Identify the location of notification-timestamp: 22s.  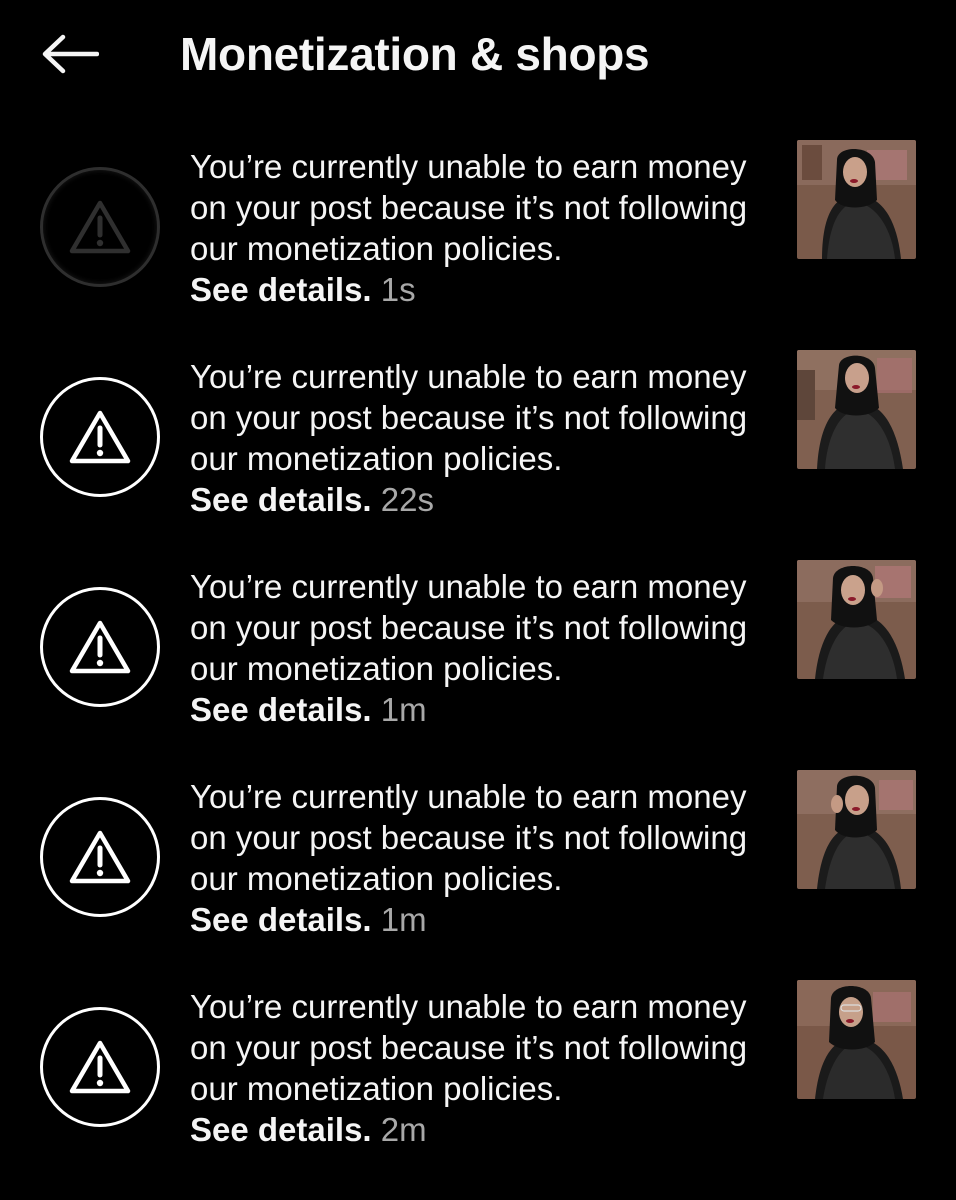
(407, 499).